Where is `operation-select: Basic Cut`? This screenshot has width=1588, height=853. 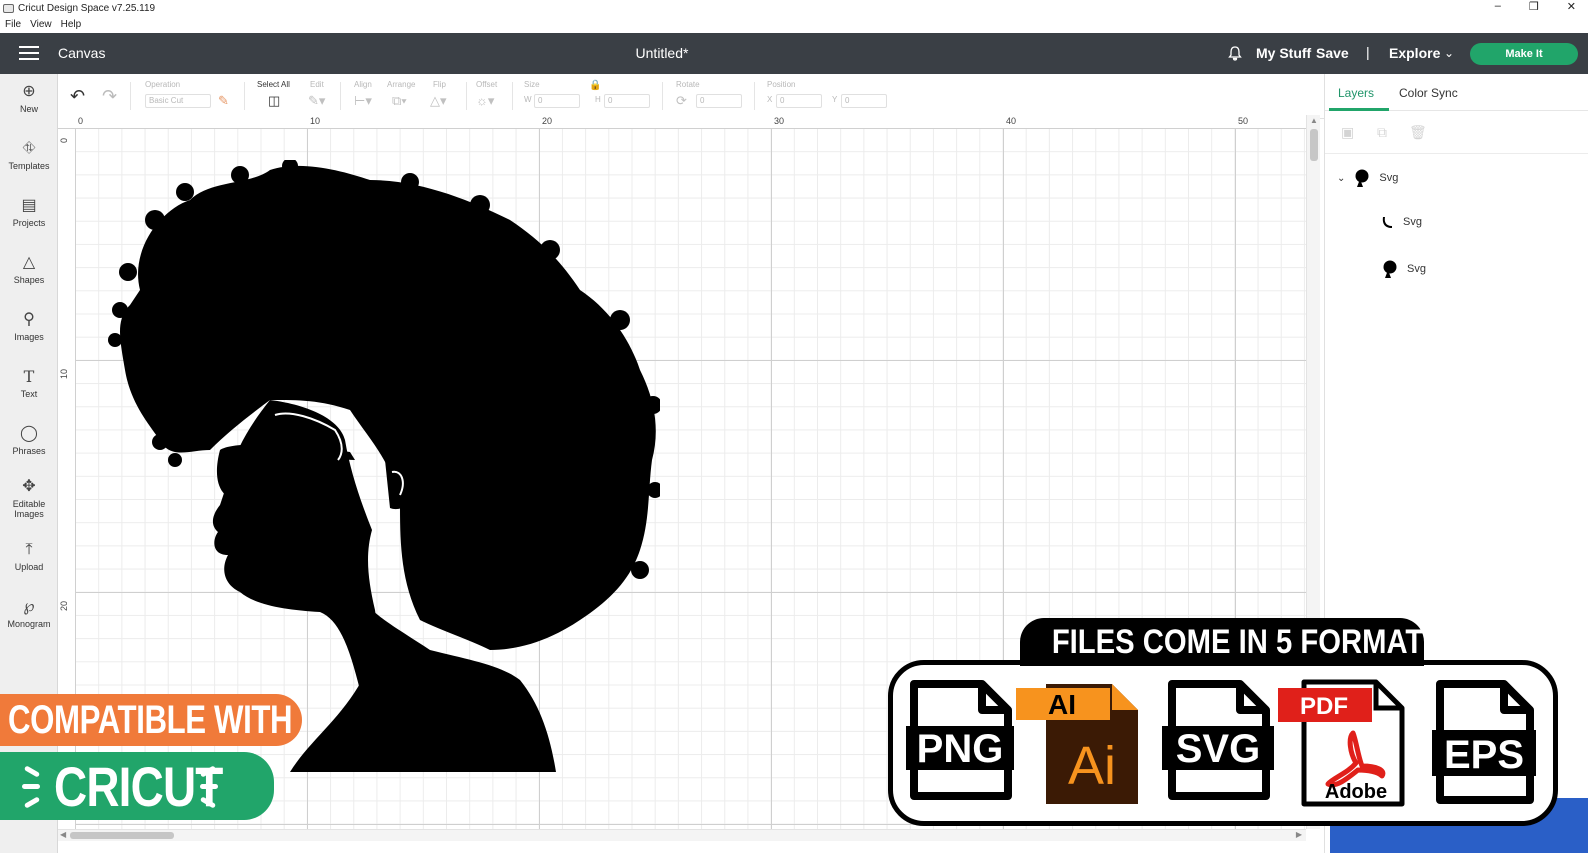 operation-select: Basic Cut is located at coordinates (178, 101).